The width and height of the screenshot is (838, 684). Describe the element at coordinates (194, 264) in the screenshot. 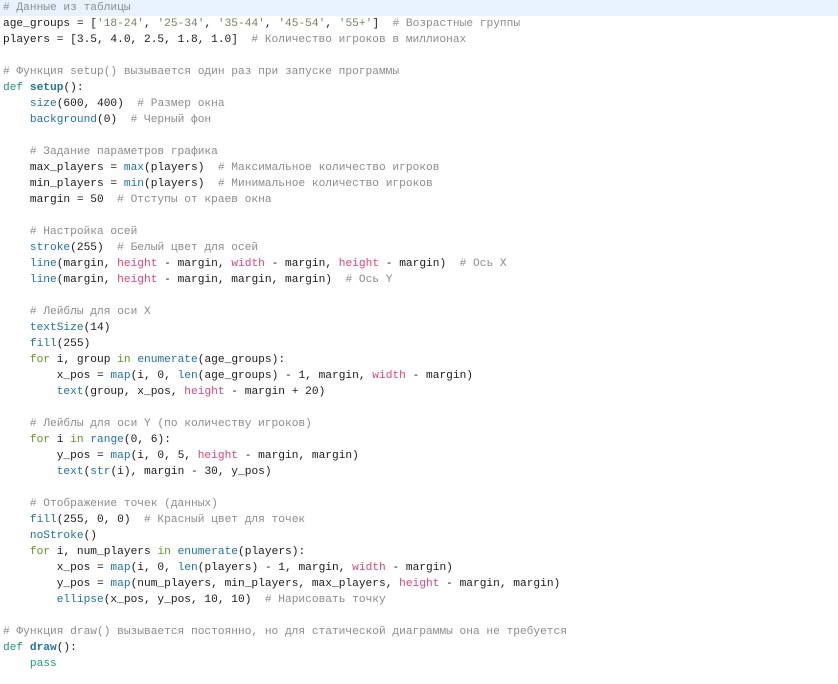

I see `code-text: - margin,` at that location.